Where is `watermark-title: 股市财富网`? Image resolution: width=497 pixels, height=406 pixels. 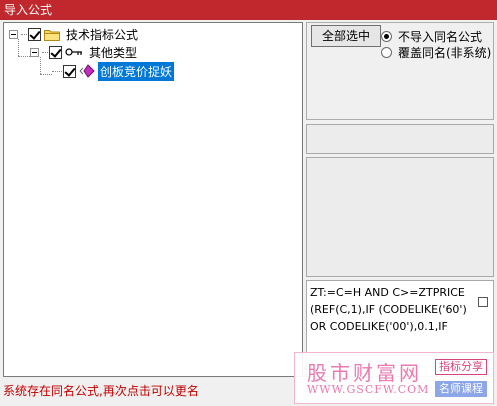
watermark-title: 股市财富网 is located at coordinates (364, 373).